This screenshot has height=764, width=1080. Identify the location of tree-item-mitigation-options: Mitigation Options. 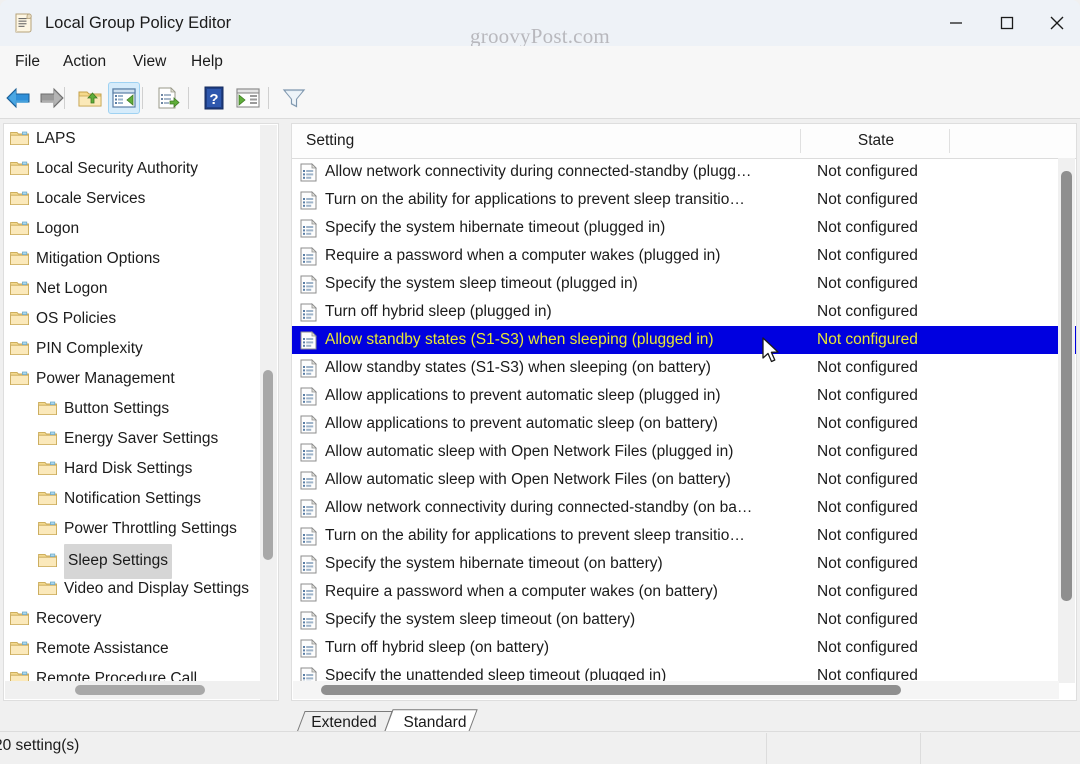
(133, 259).